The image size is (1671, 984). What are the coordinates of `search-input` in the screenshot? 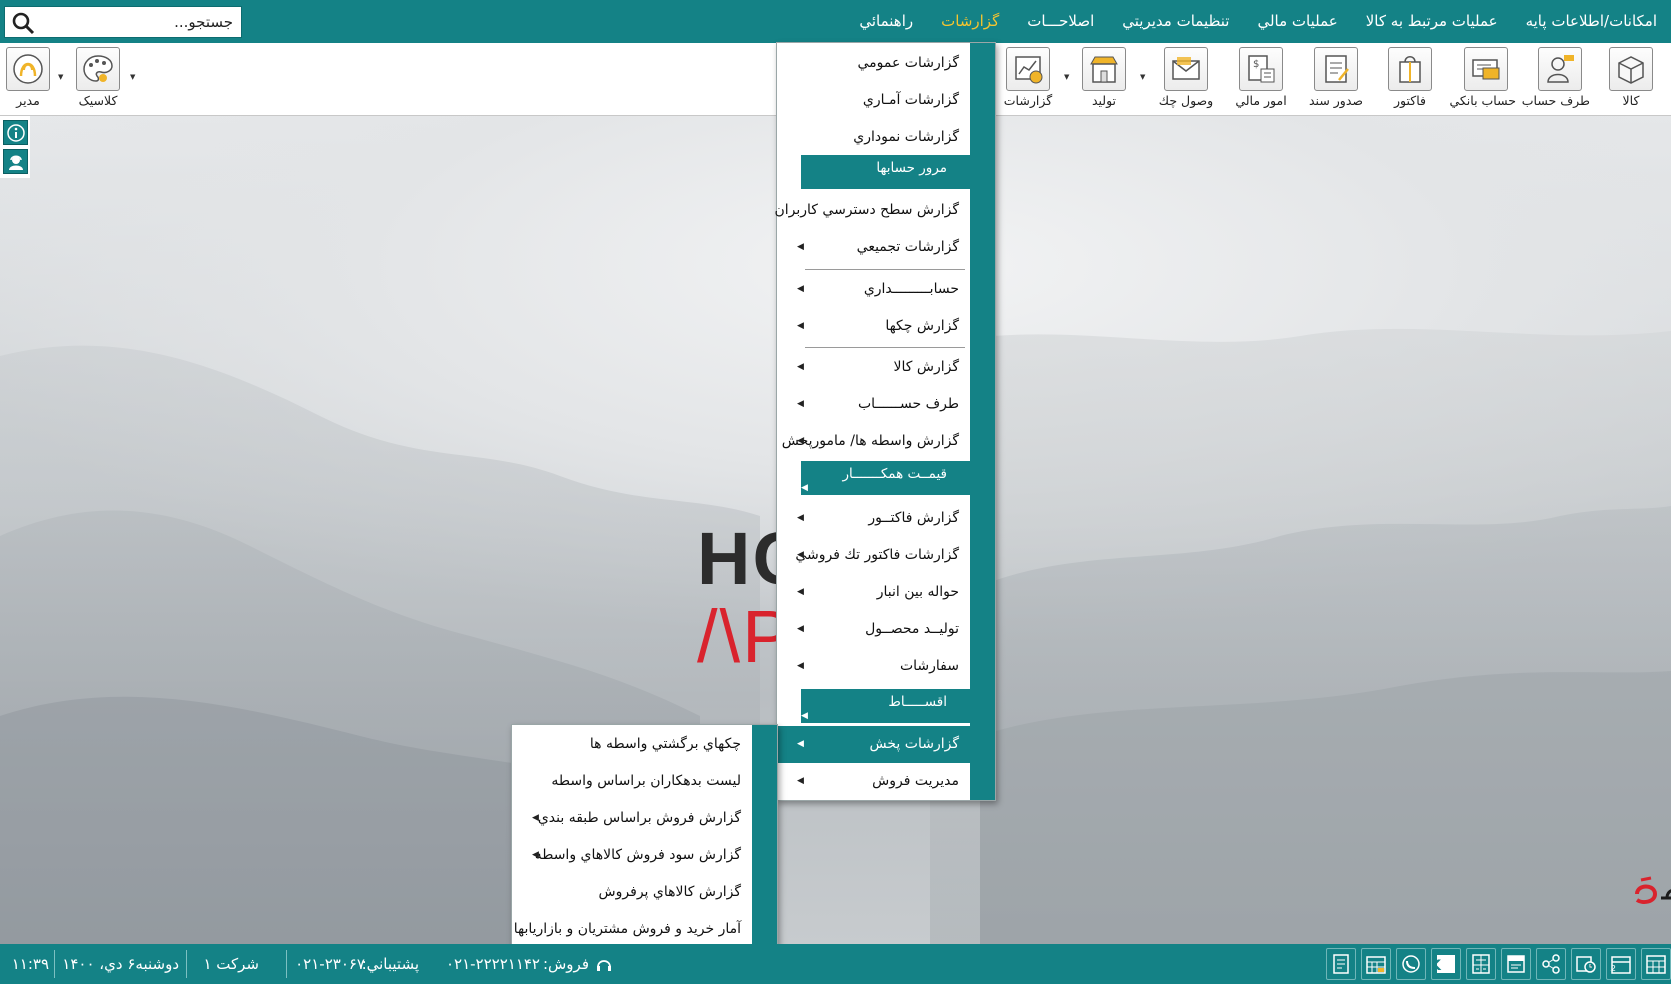 It's located at (138, 22).